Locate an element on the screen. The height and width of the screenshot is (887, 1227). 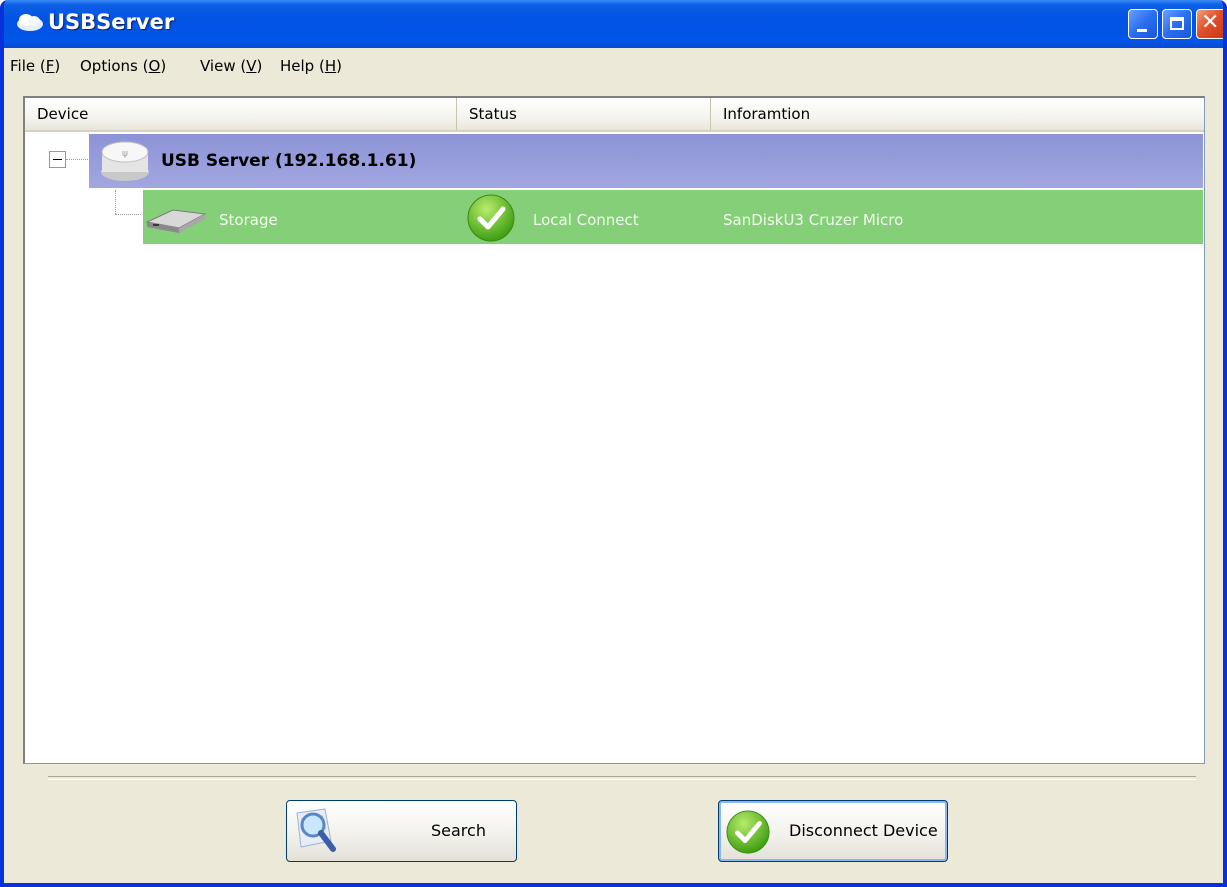
list-header: Device Status Inforamtion is located at coordinates (614, 115).